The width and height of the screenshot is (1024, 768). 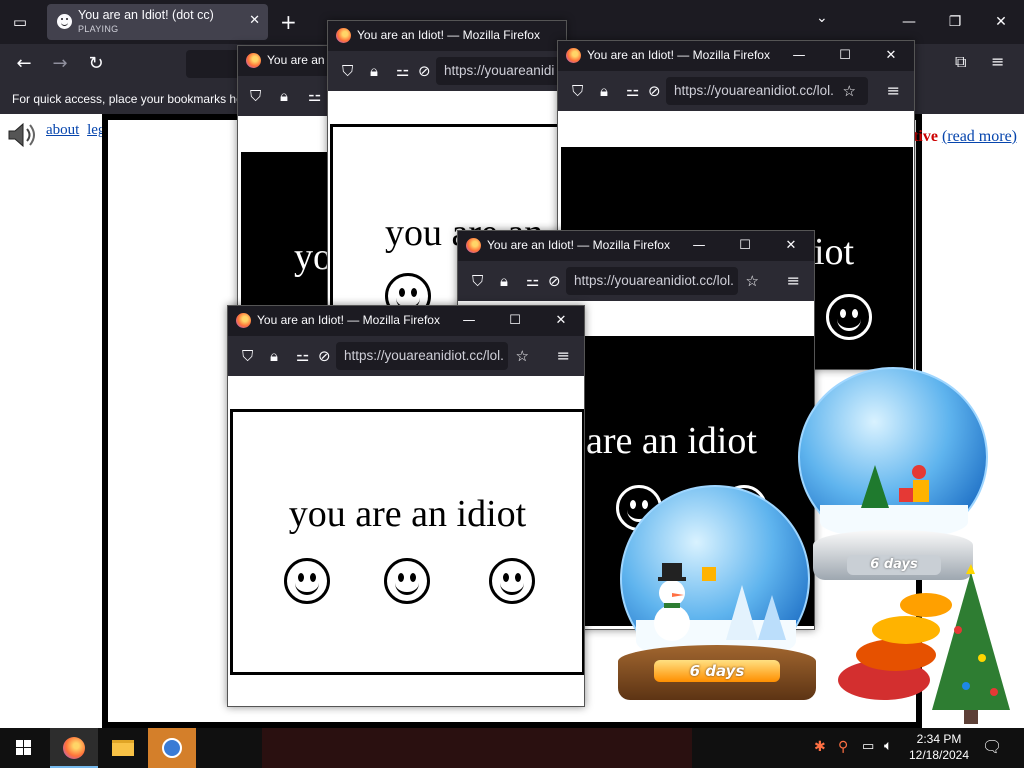 I want to click on about-link: about, so click(x=62, y=130).